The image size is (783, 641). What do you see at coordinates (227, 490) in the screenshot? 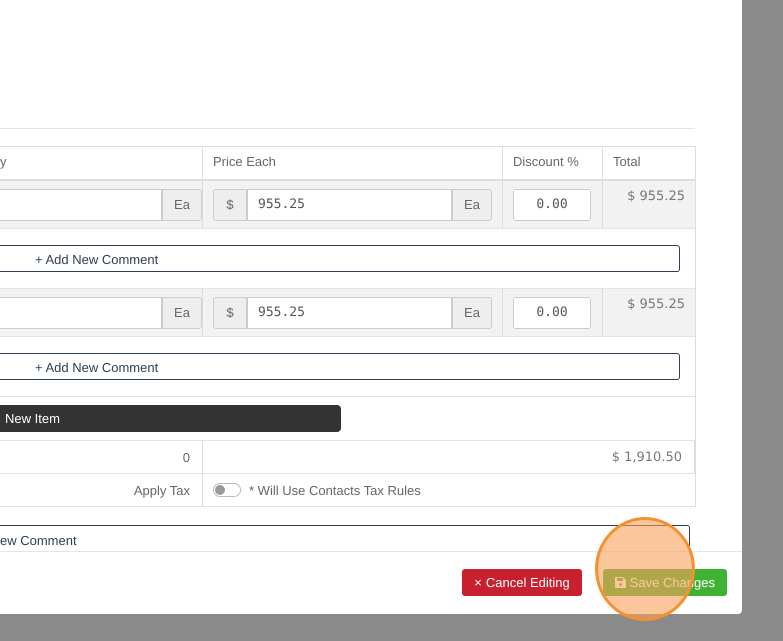
I see `tax-toggle` at bounding box center [227, 490].